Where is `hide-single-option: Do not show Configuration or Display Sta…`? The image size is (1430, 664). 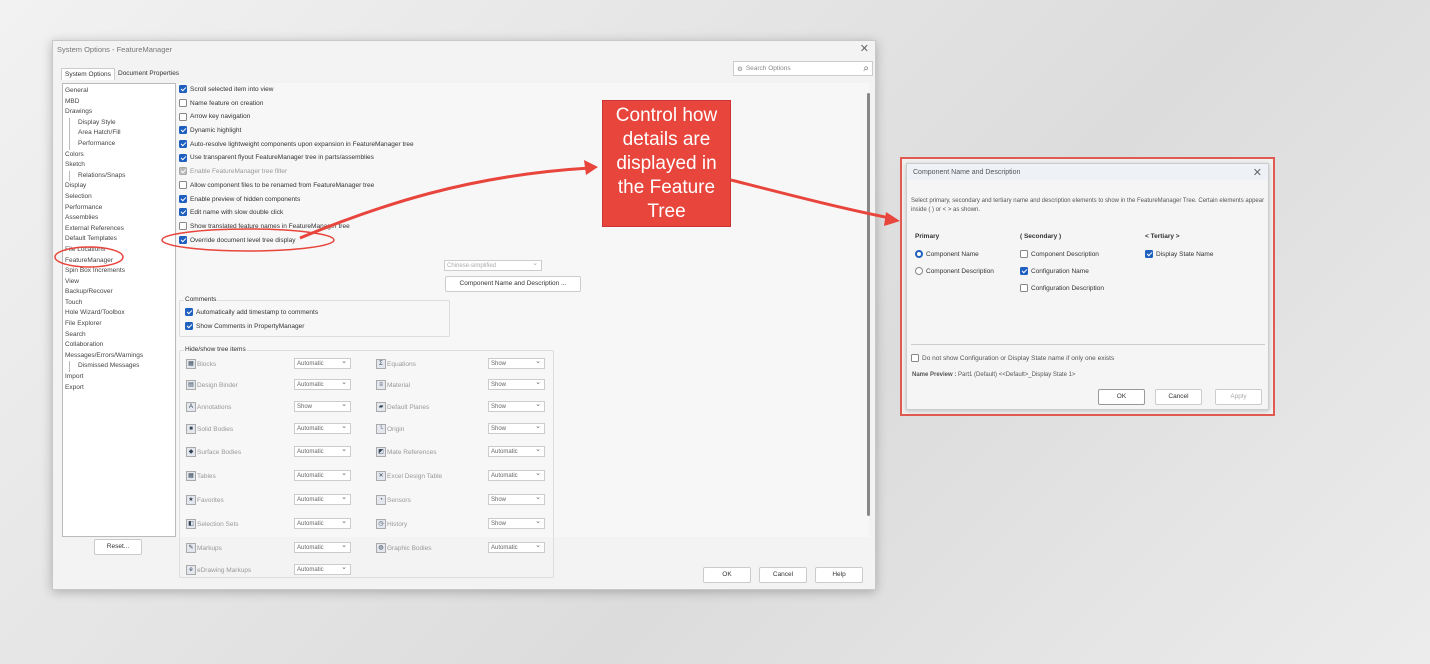 hide-single-option: Do not show Configuration or Display Sta… is located at coordinates (1012, 359).